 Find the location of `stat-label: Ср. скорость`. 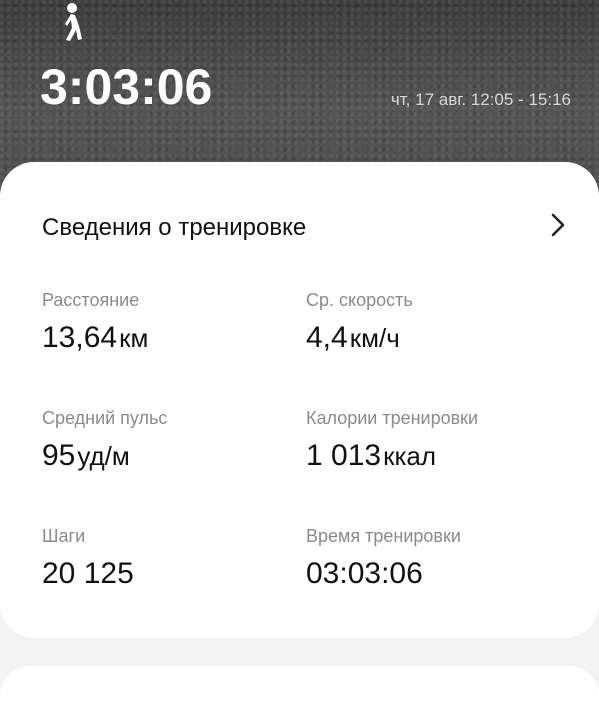

stat-label: Ср. скорость is located at coordinates (359, 300).